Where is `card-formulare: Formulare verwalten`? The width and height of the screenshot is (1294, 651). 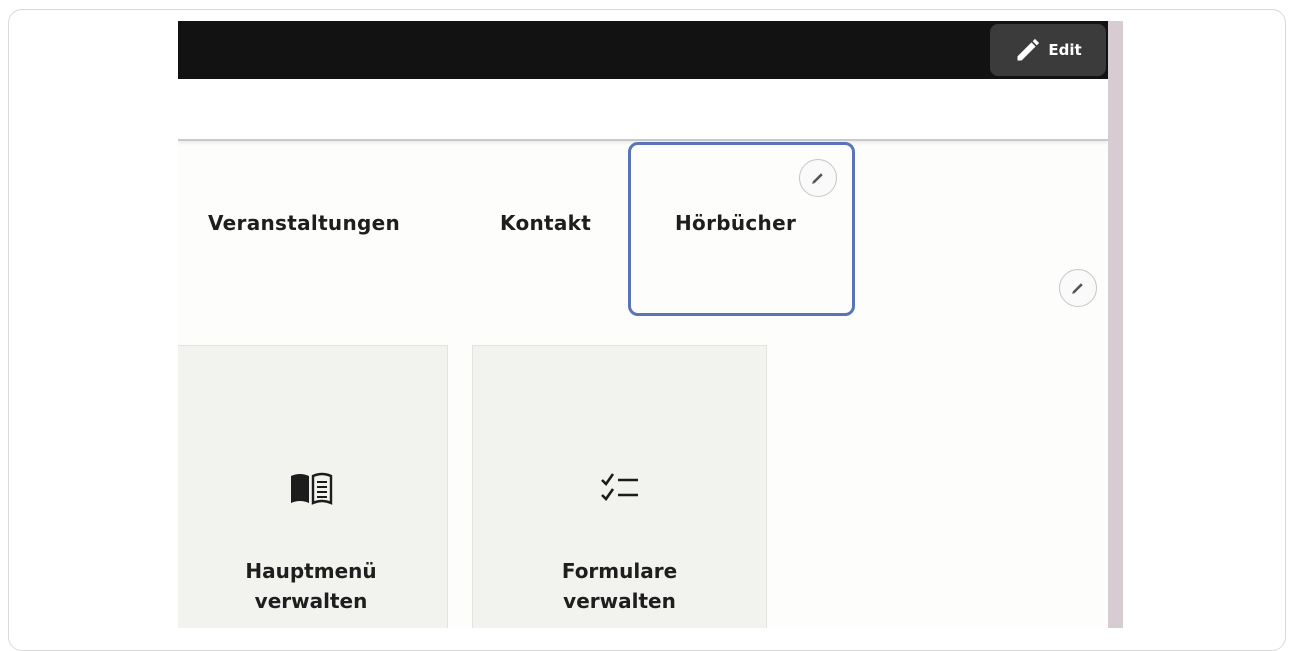
card-formulare: Formulare verwalten is located at coordinates (619, 486).